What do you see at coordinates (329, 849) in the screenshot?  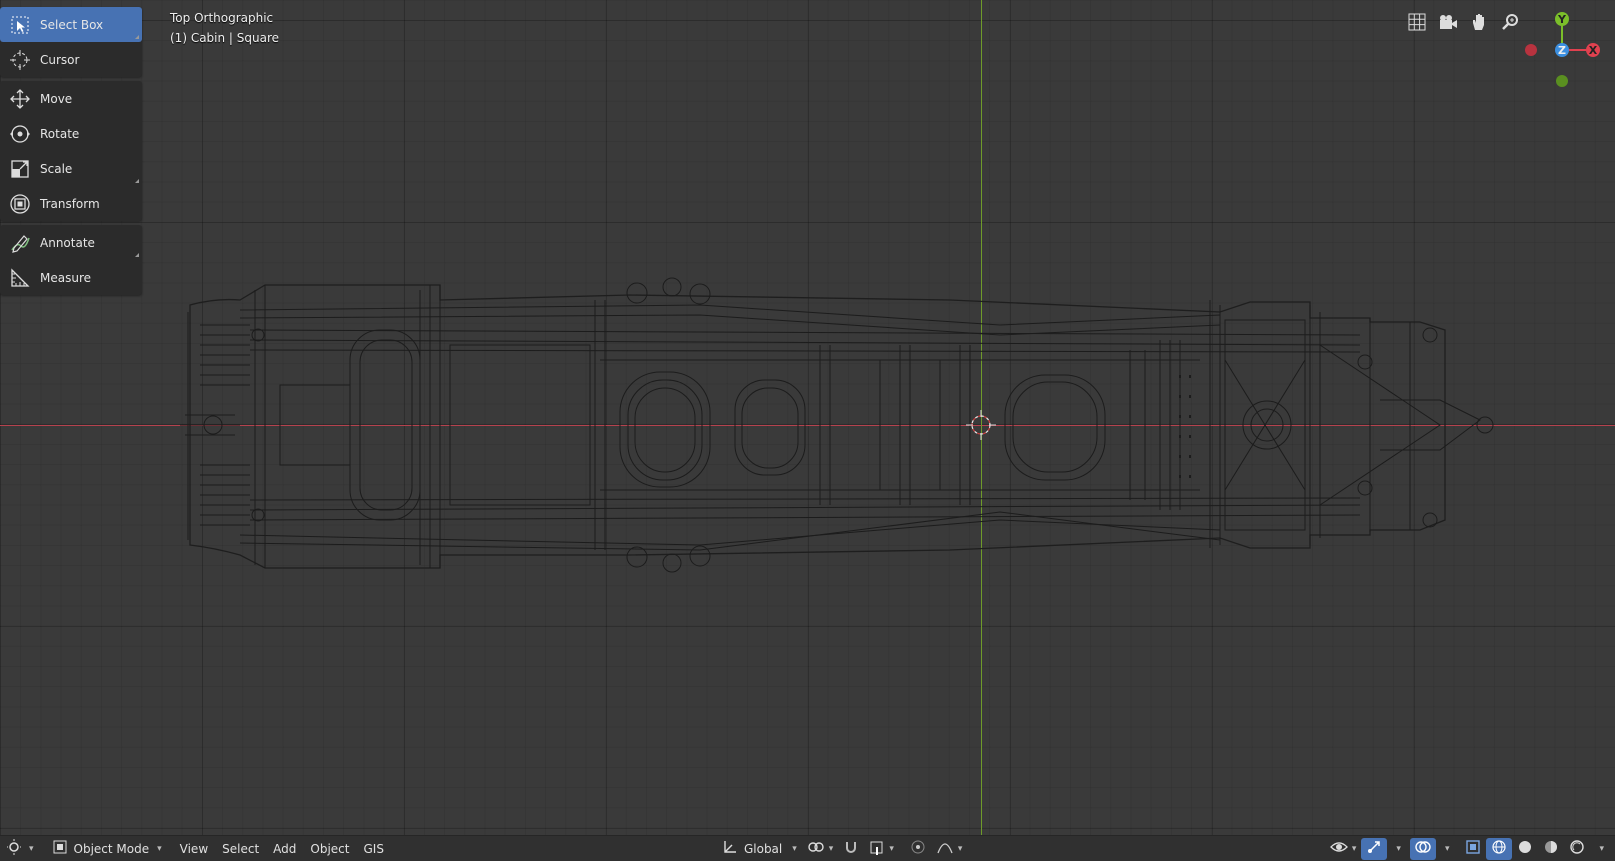 I see `menu-object: Object` at bounding box center [329, 849].